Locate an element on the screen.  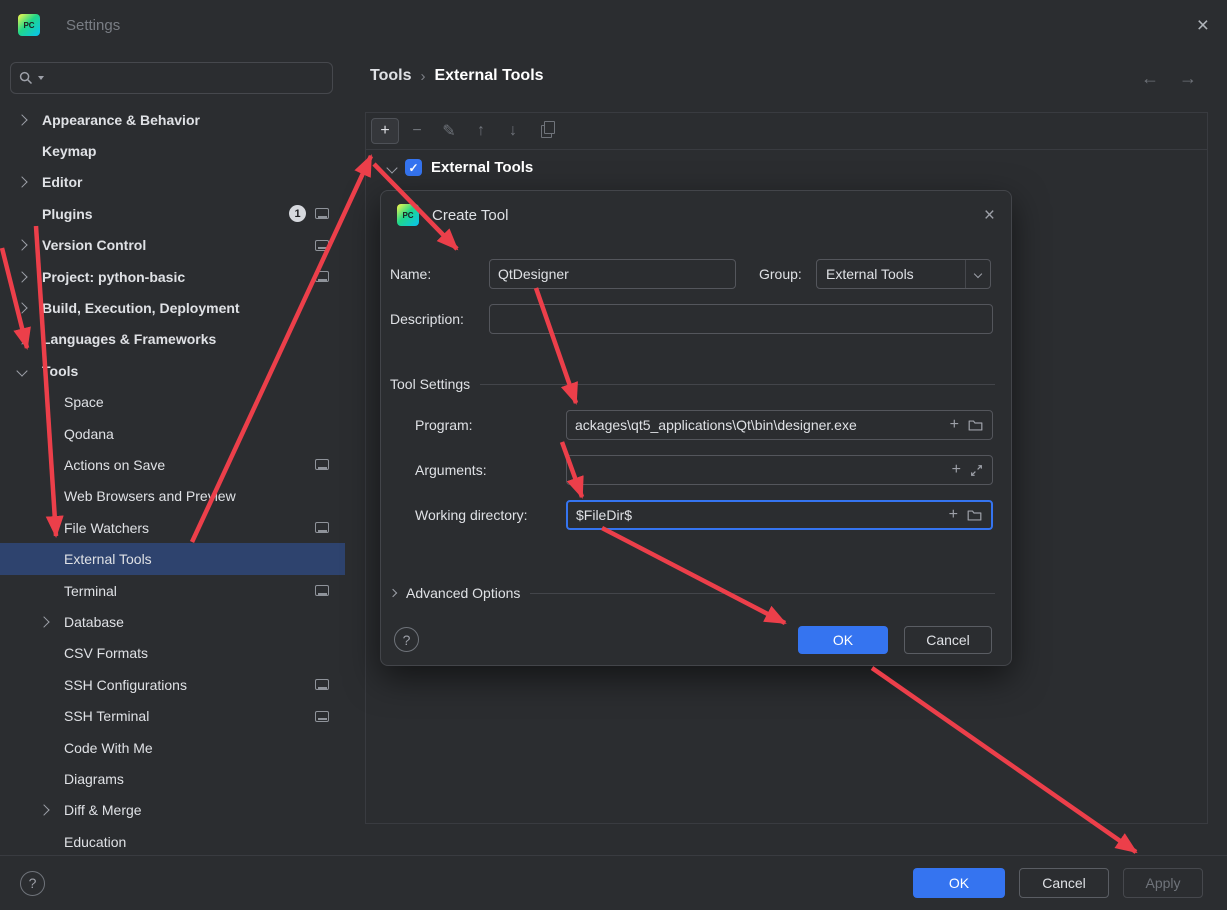
sidebar-item-editor: Editor is located at coordinates (172, 182).